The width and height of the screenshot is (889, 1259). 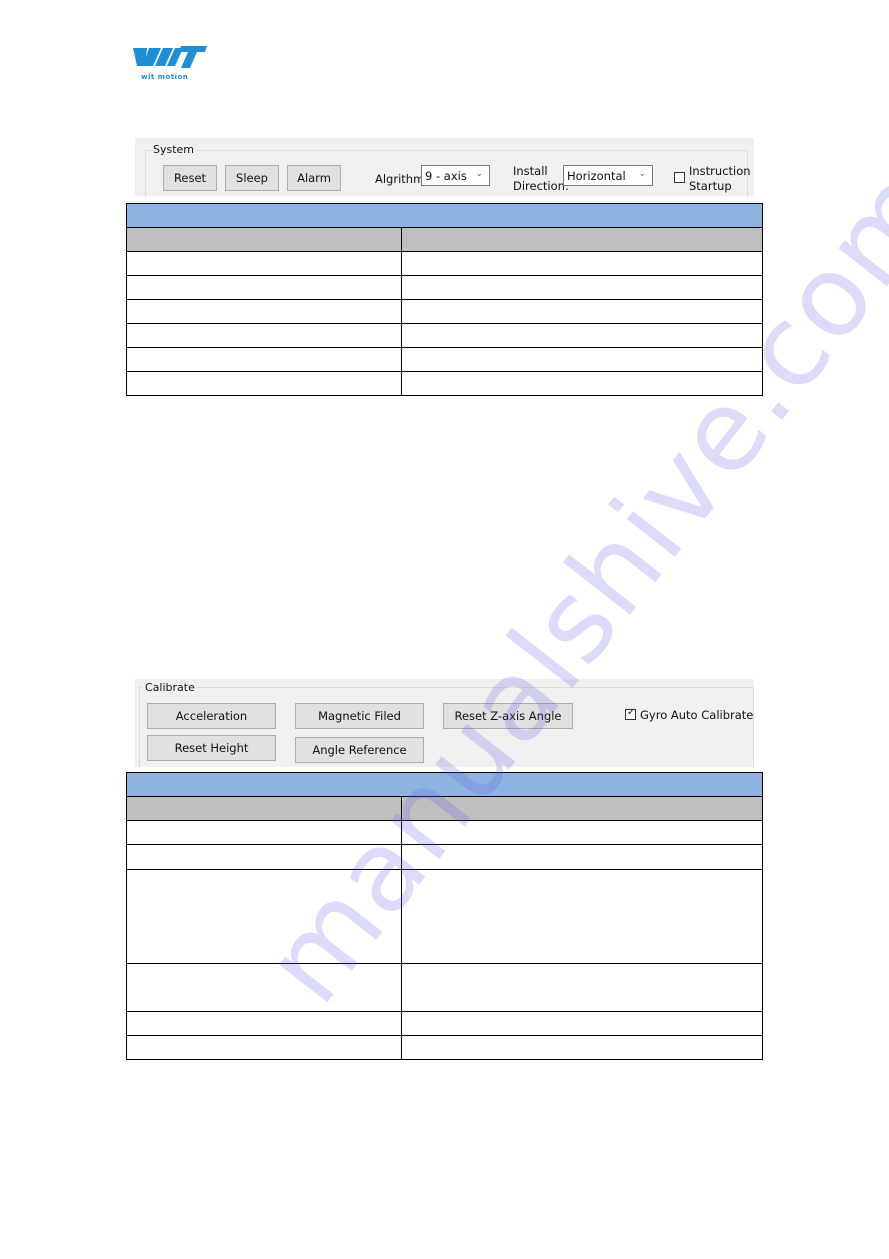 I want to click on gyro-auto-calibrate-checkbox: ✓, so click(x=630, y=713).